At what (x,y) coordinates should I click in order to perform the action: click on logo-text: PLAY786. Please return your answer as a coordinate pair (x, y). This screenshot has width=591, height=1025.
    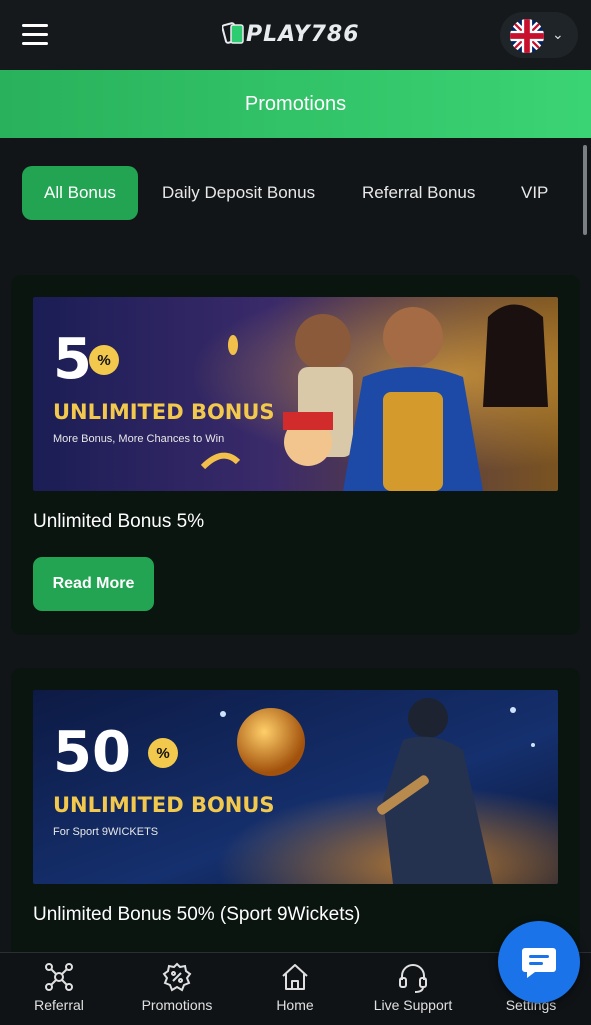
    Looking at the image, I should click on (303, 34).